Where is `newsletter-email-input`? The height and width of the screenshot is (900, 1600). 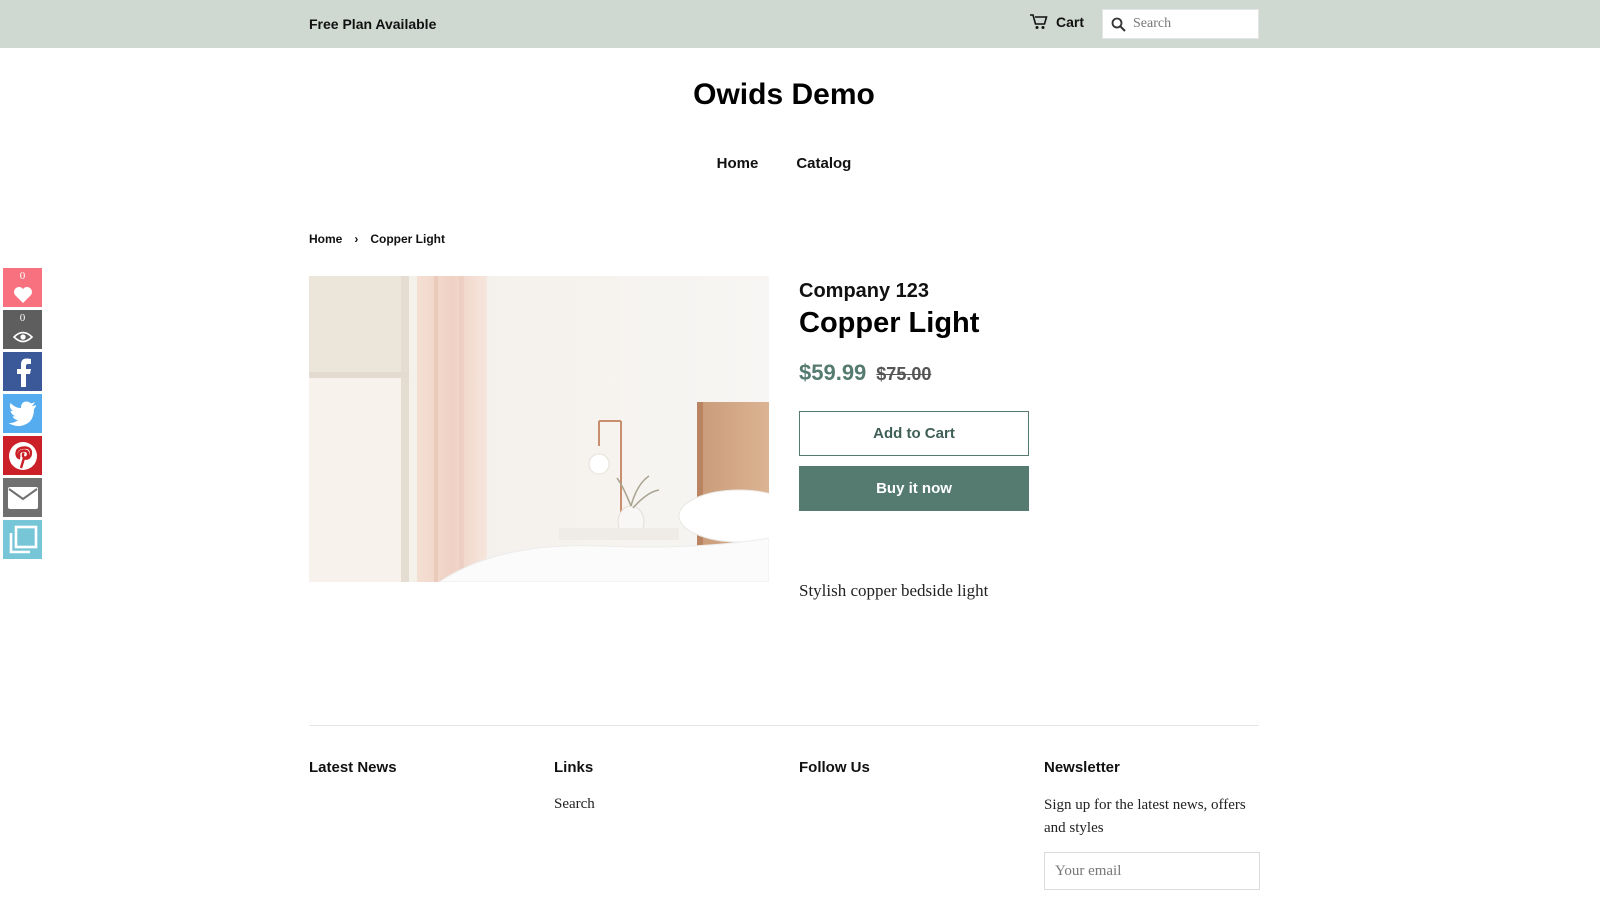
newsletter-email-input is located at coordinates (1152, 871).